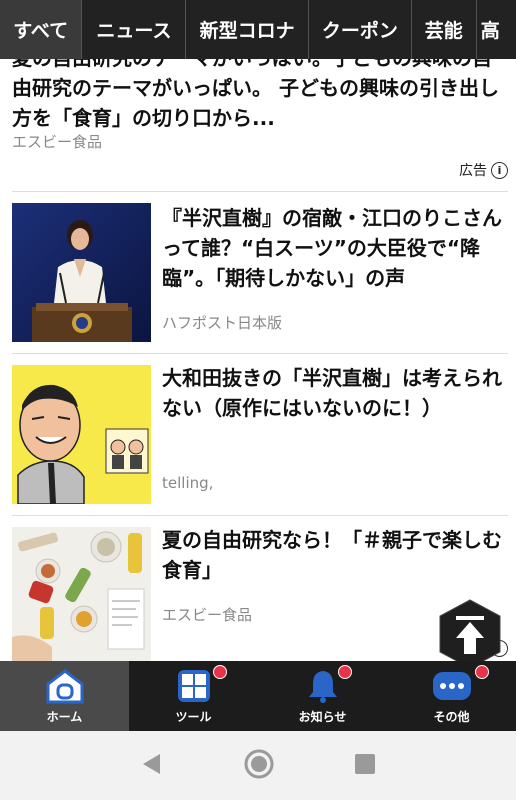 The width and height of the screenshot is (516, 800). What do you see at coordinates (322, 717) in the screenshot?
I see `nav-notifications-label: お知らせ` at bounding box center [322, 717].